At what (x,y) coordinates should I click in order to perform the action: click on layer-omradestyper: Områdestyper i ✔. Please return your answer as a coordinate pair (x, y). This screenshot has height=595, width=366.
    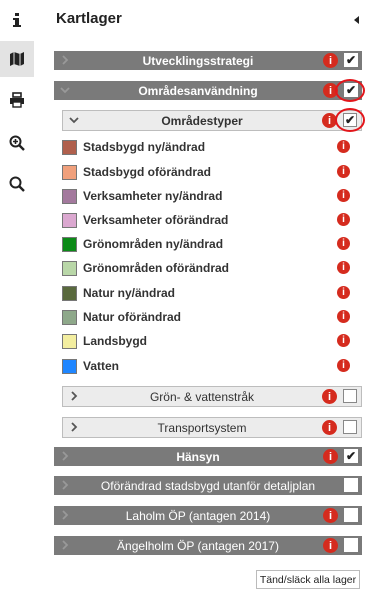
    Looking at the image, I should click on (212, 120).